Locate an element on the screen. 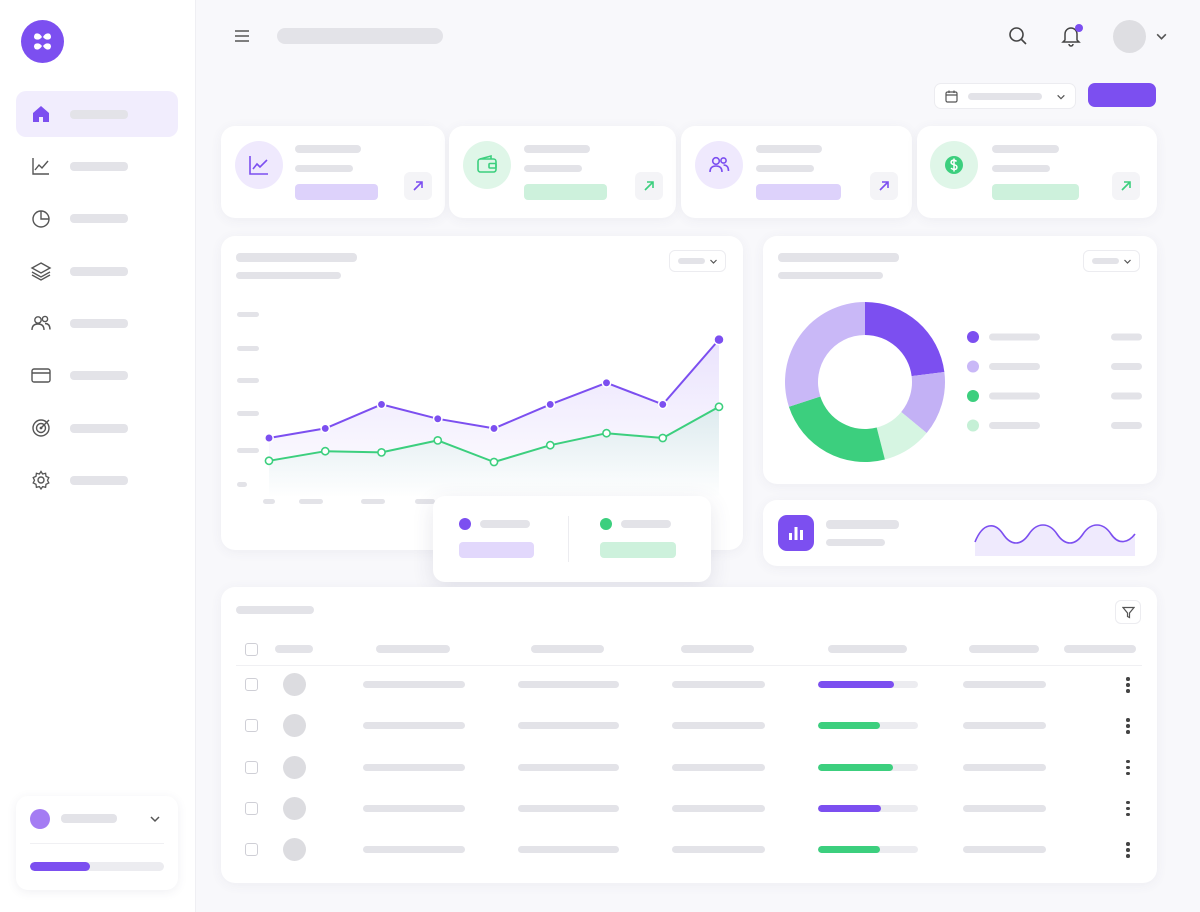 The width and height of the screenshot is (1200, 912). sidebar-item-billing is located at coordinates (97, 375).